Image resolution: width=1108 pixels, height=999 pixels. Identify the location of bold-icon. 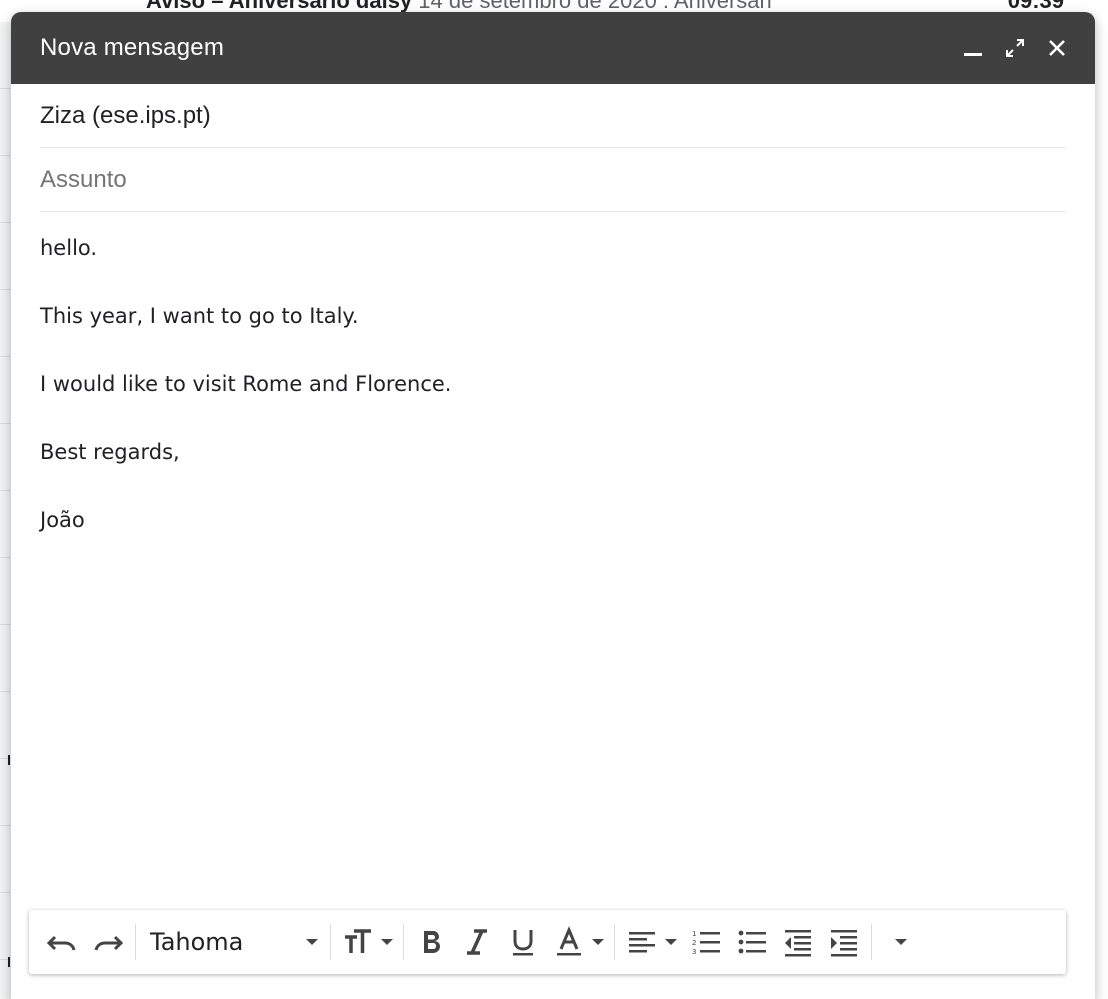
(432, 942).